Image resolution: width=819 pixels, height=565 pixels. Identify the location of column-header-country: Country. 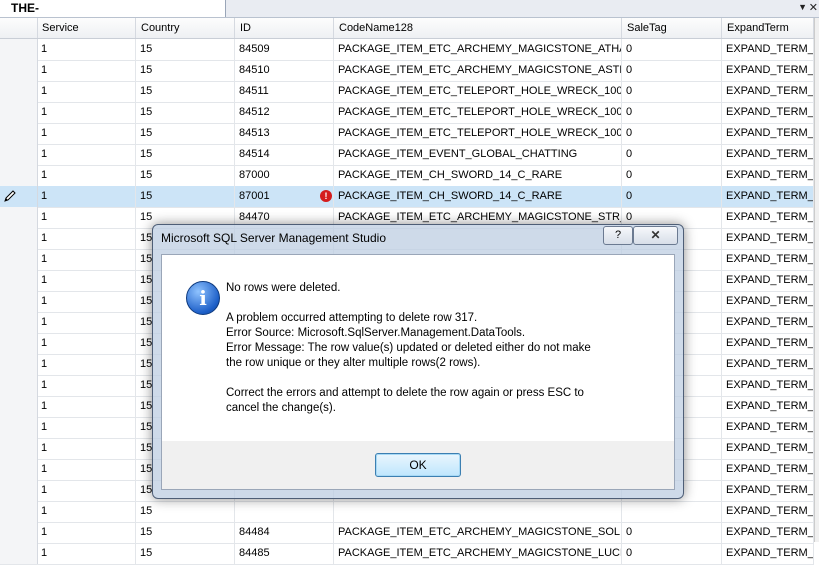
(185, 28).